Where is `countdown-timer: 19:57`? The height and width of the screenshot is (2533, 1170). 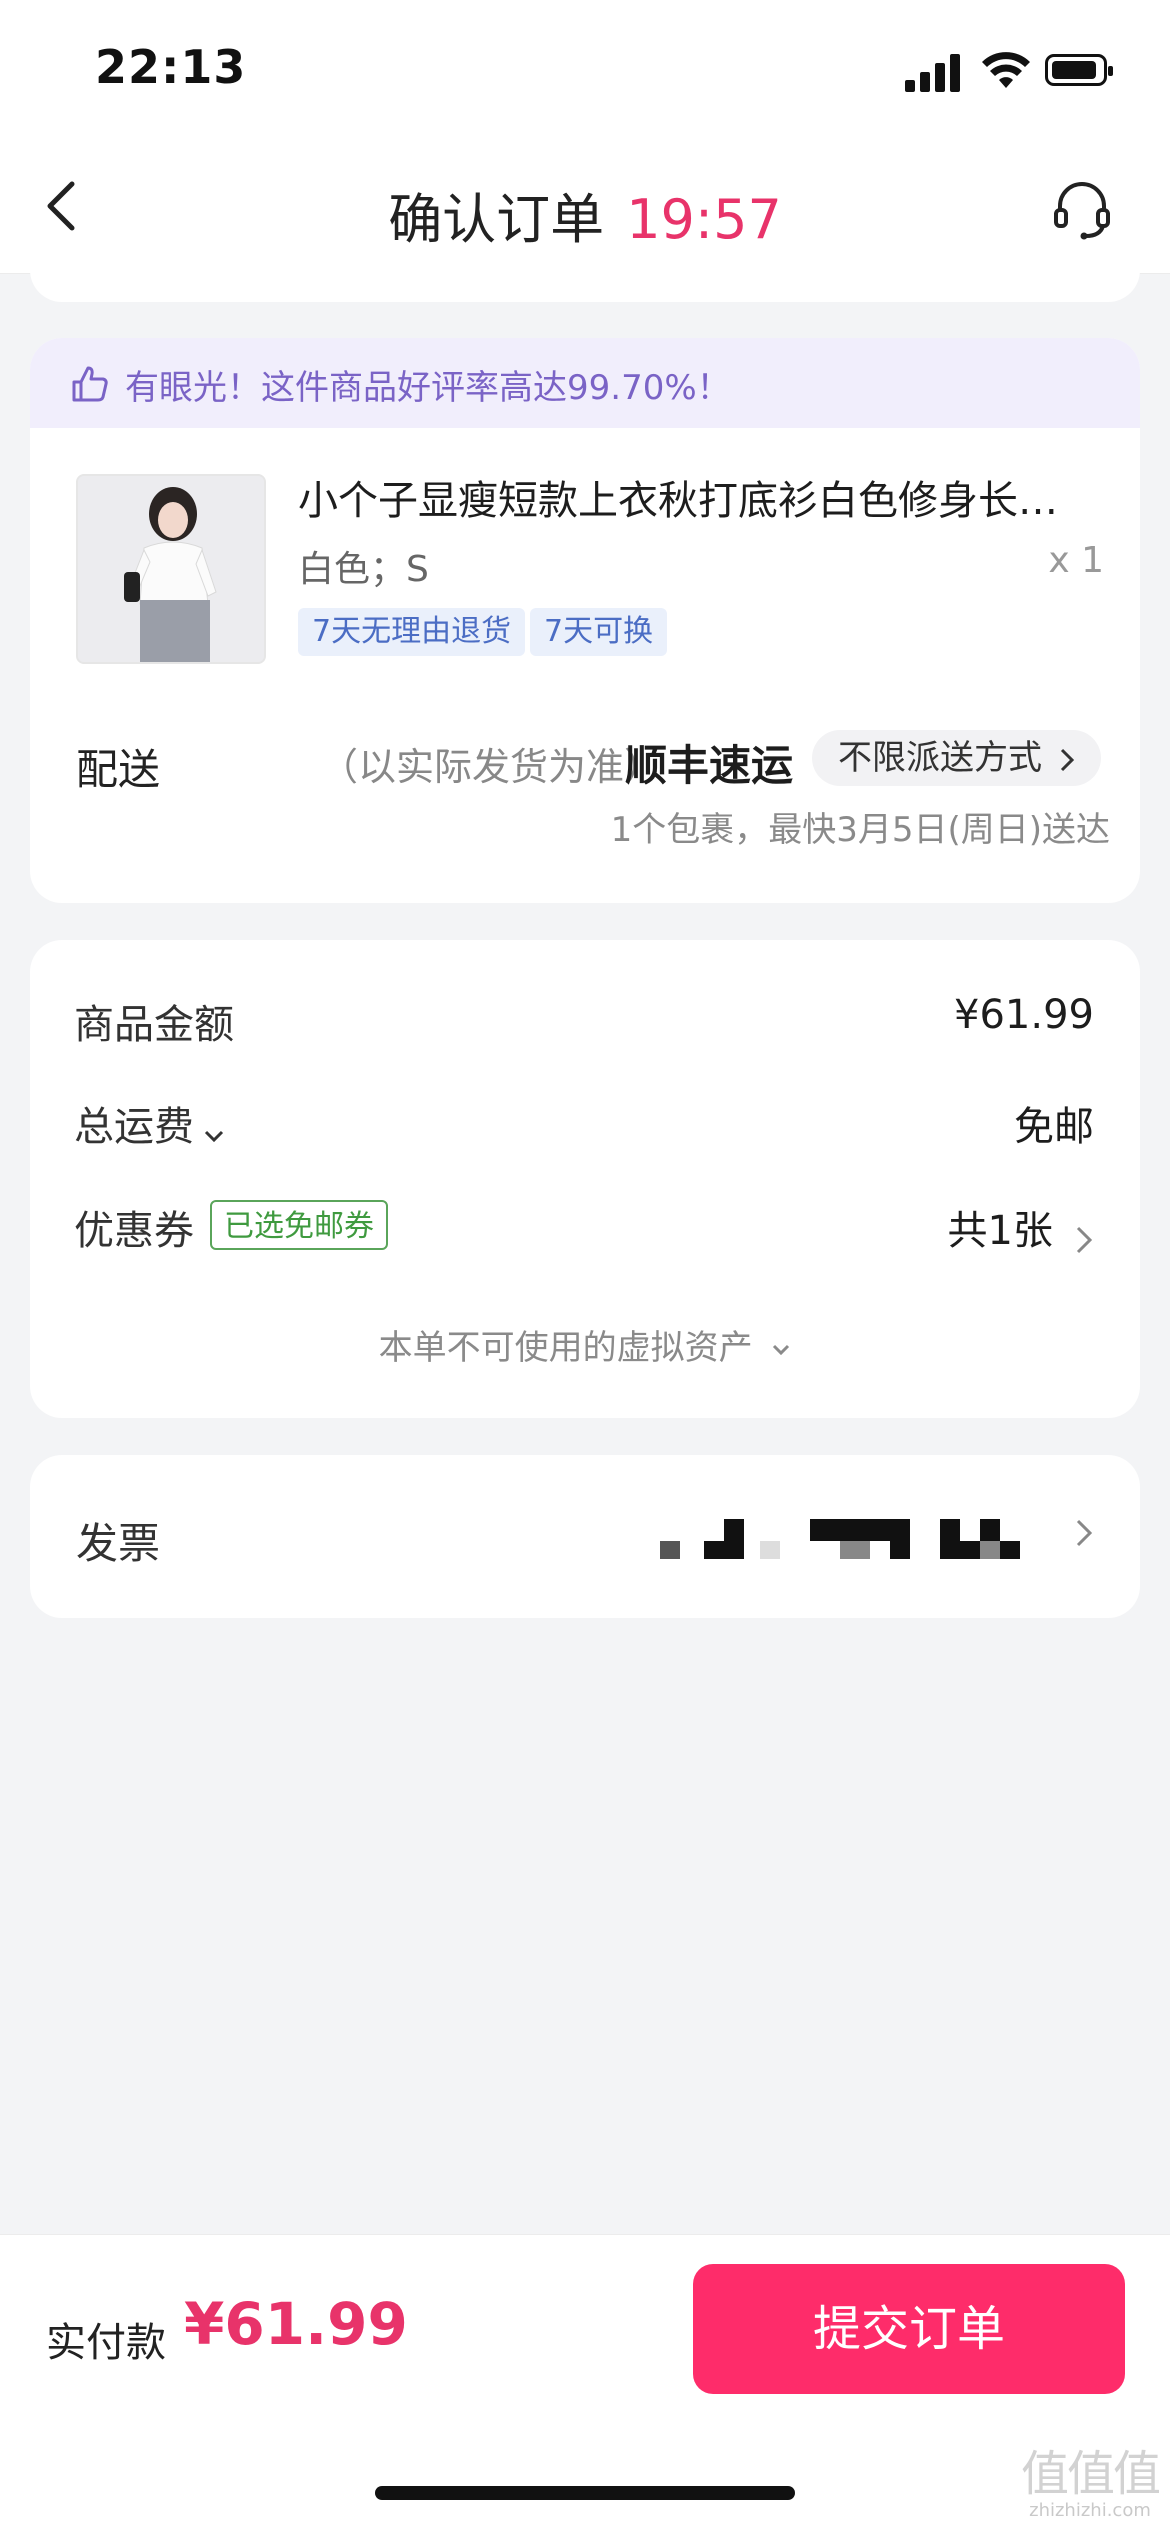 countdown-timer: 19:57 is located at coordinates (704, 219).